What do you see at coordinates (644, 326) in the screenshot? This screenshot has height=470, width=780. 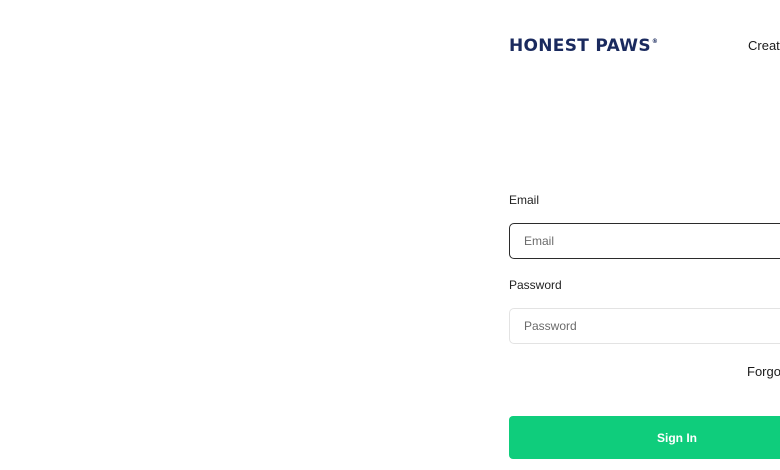 I see `password-input` at bounding box center [644, 326].